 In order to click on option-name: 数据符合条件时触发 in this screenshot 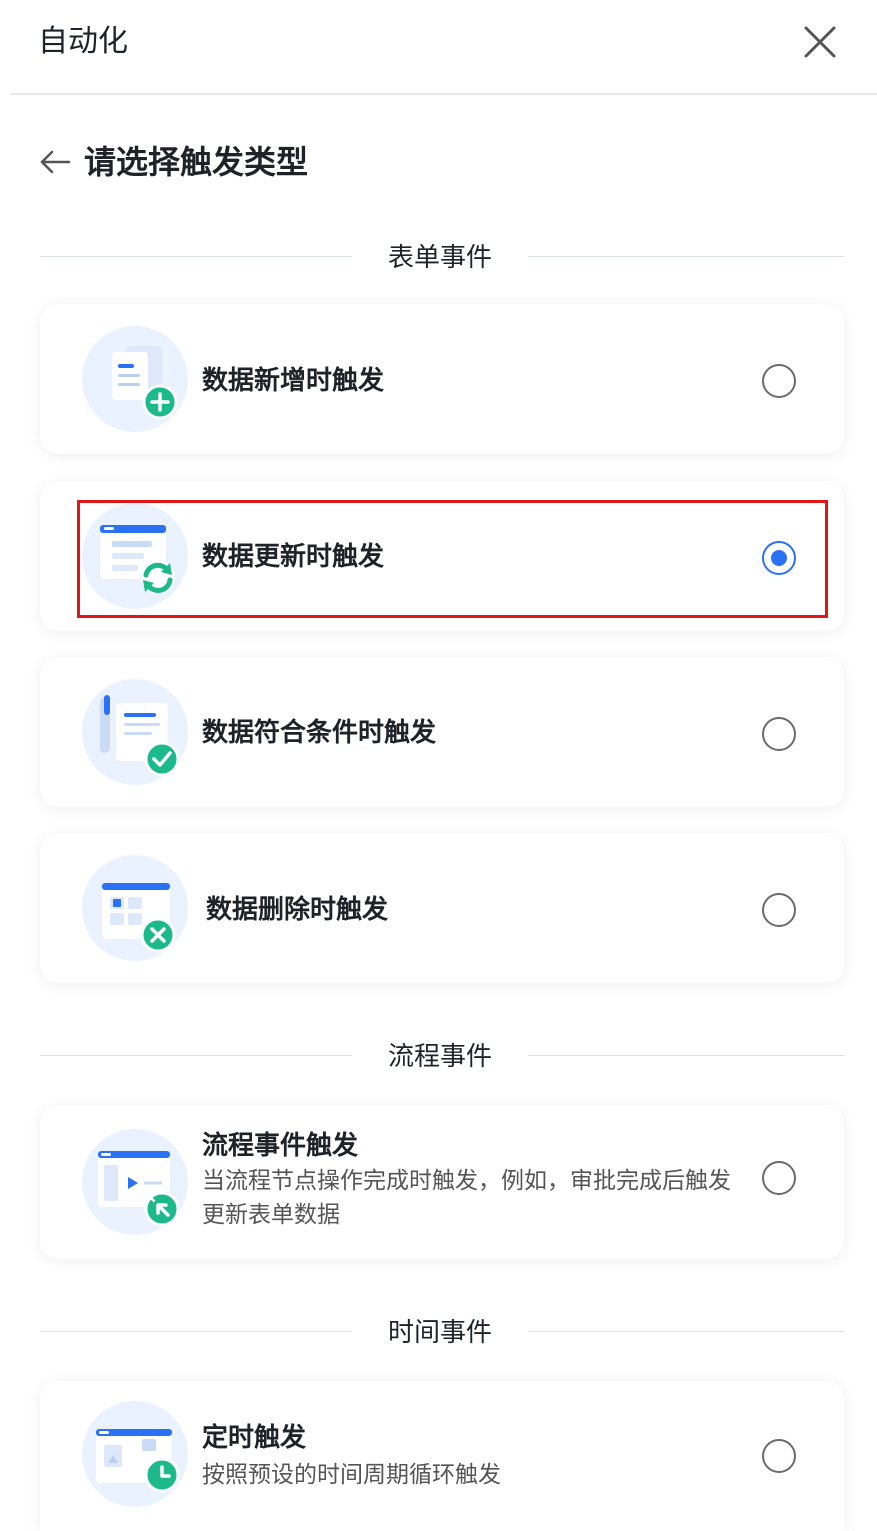, I will do `click(319, 732)`.